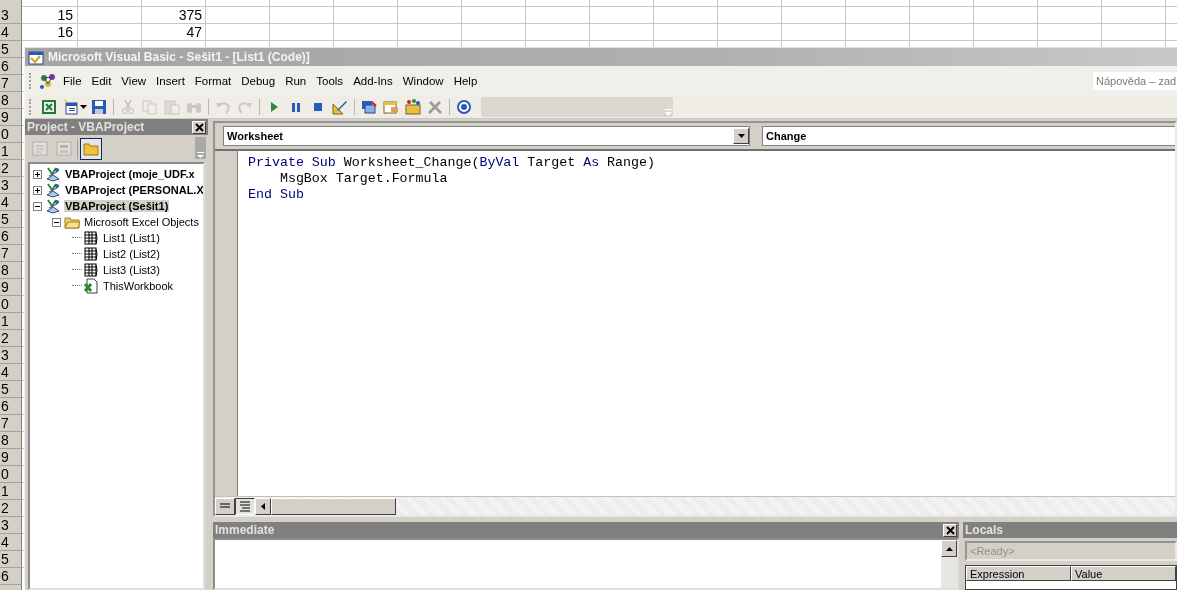  I want to click on immediate-field, so click(586, 564).